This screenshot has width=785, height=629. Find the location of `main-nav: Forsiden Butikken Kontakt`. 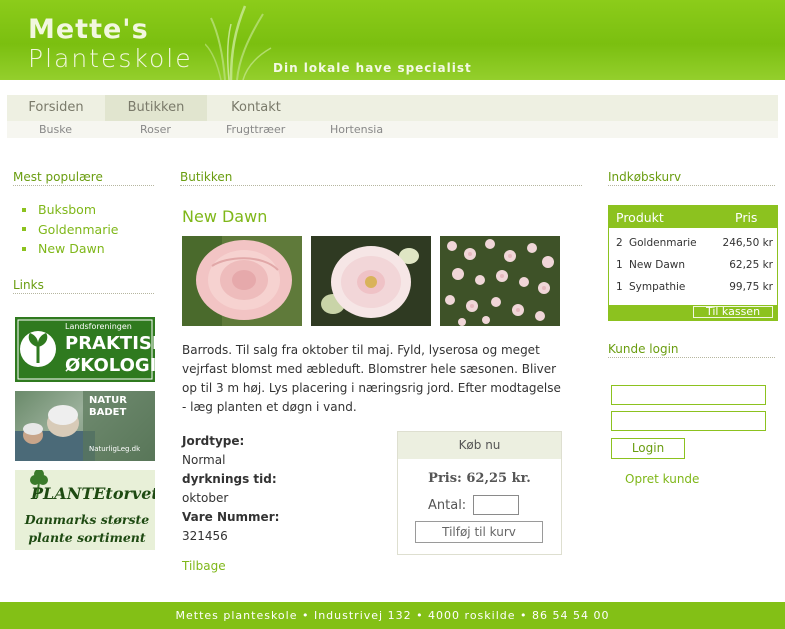

main-nav: Forsiden Butikken Kontakt is located at coordinates (392, 108).